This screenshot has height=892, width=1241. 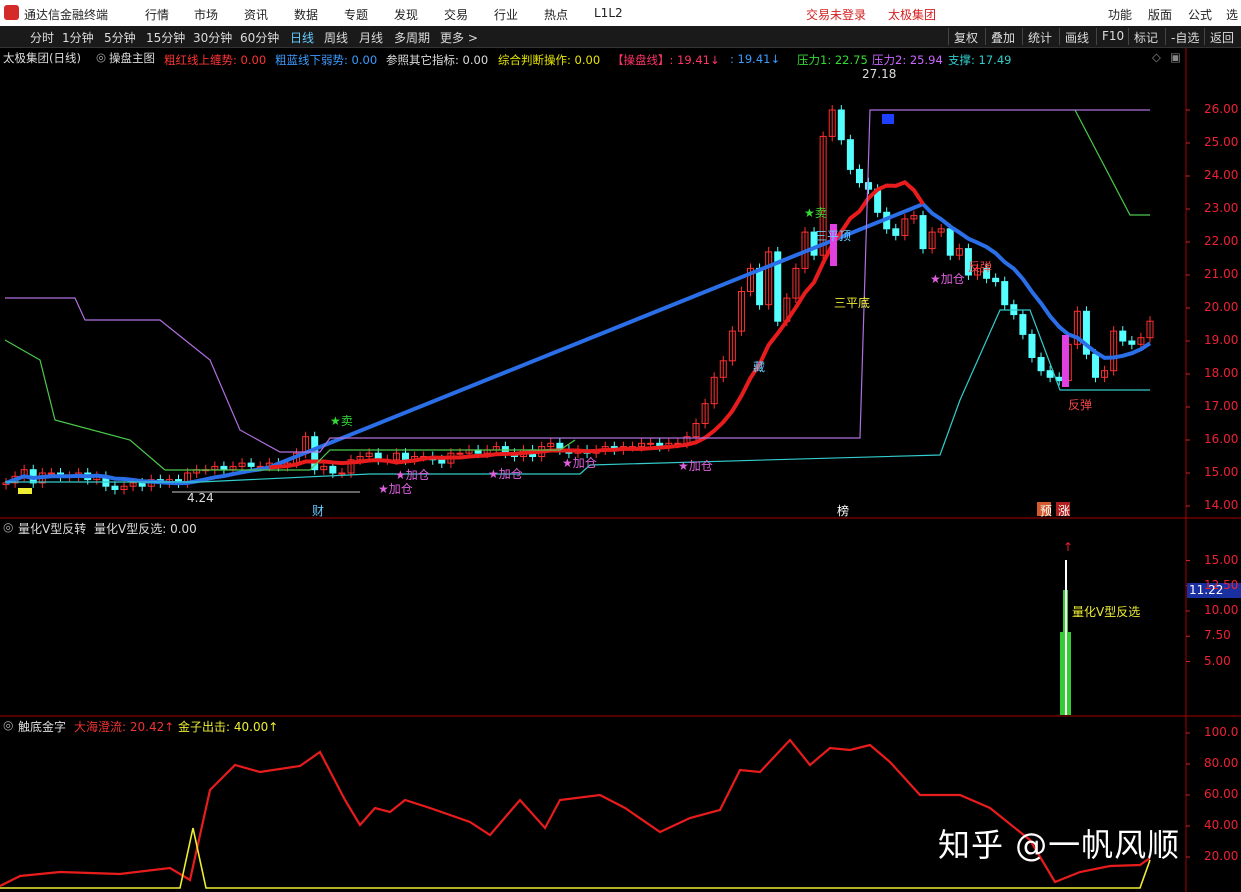 I want to click on current-value: 11.22, so click(x=1206, y=590).